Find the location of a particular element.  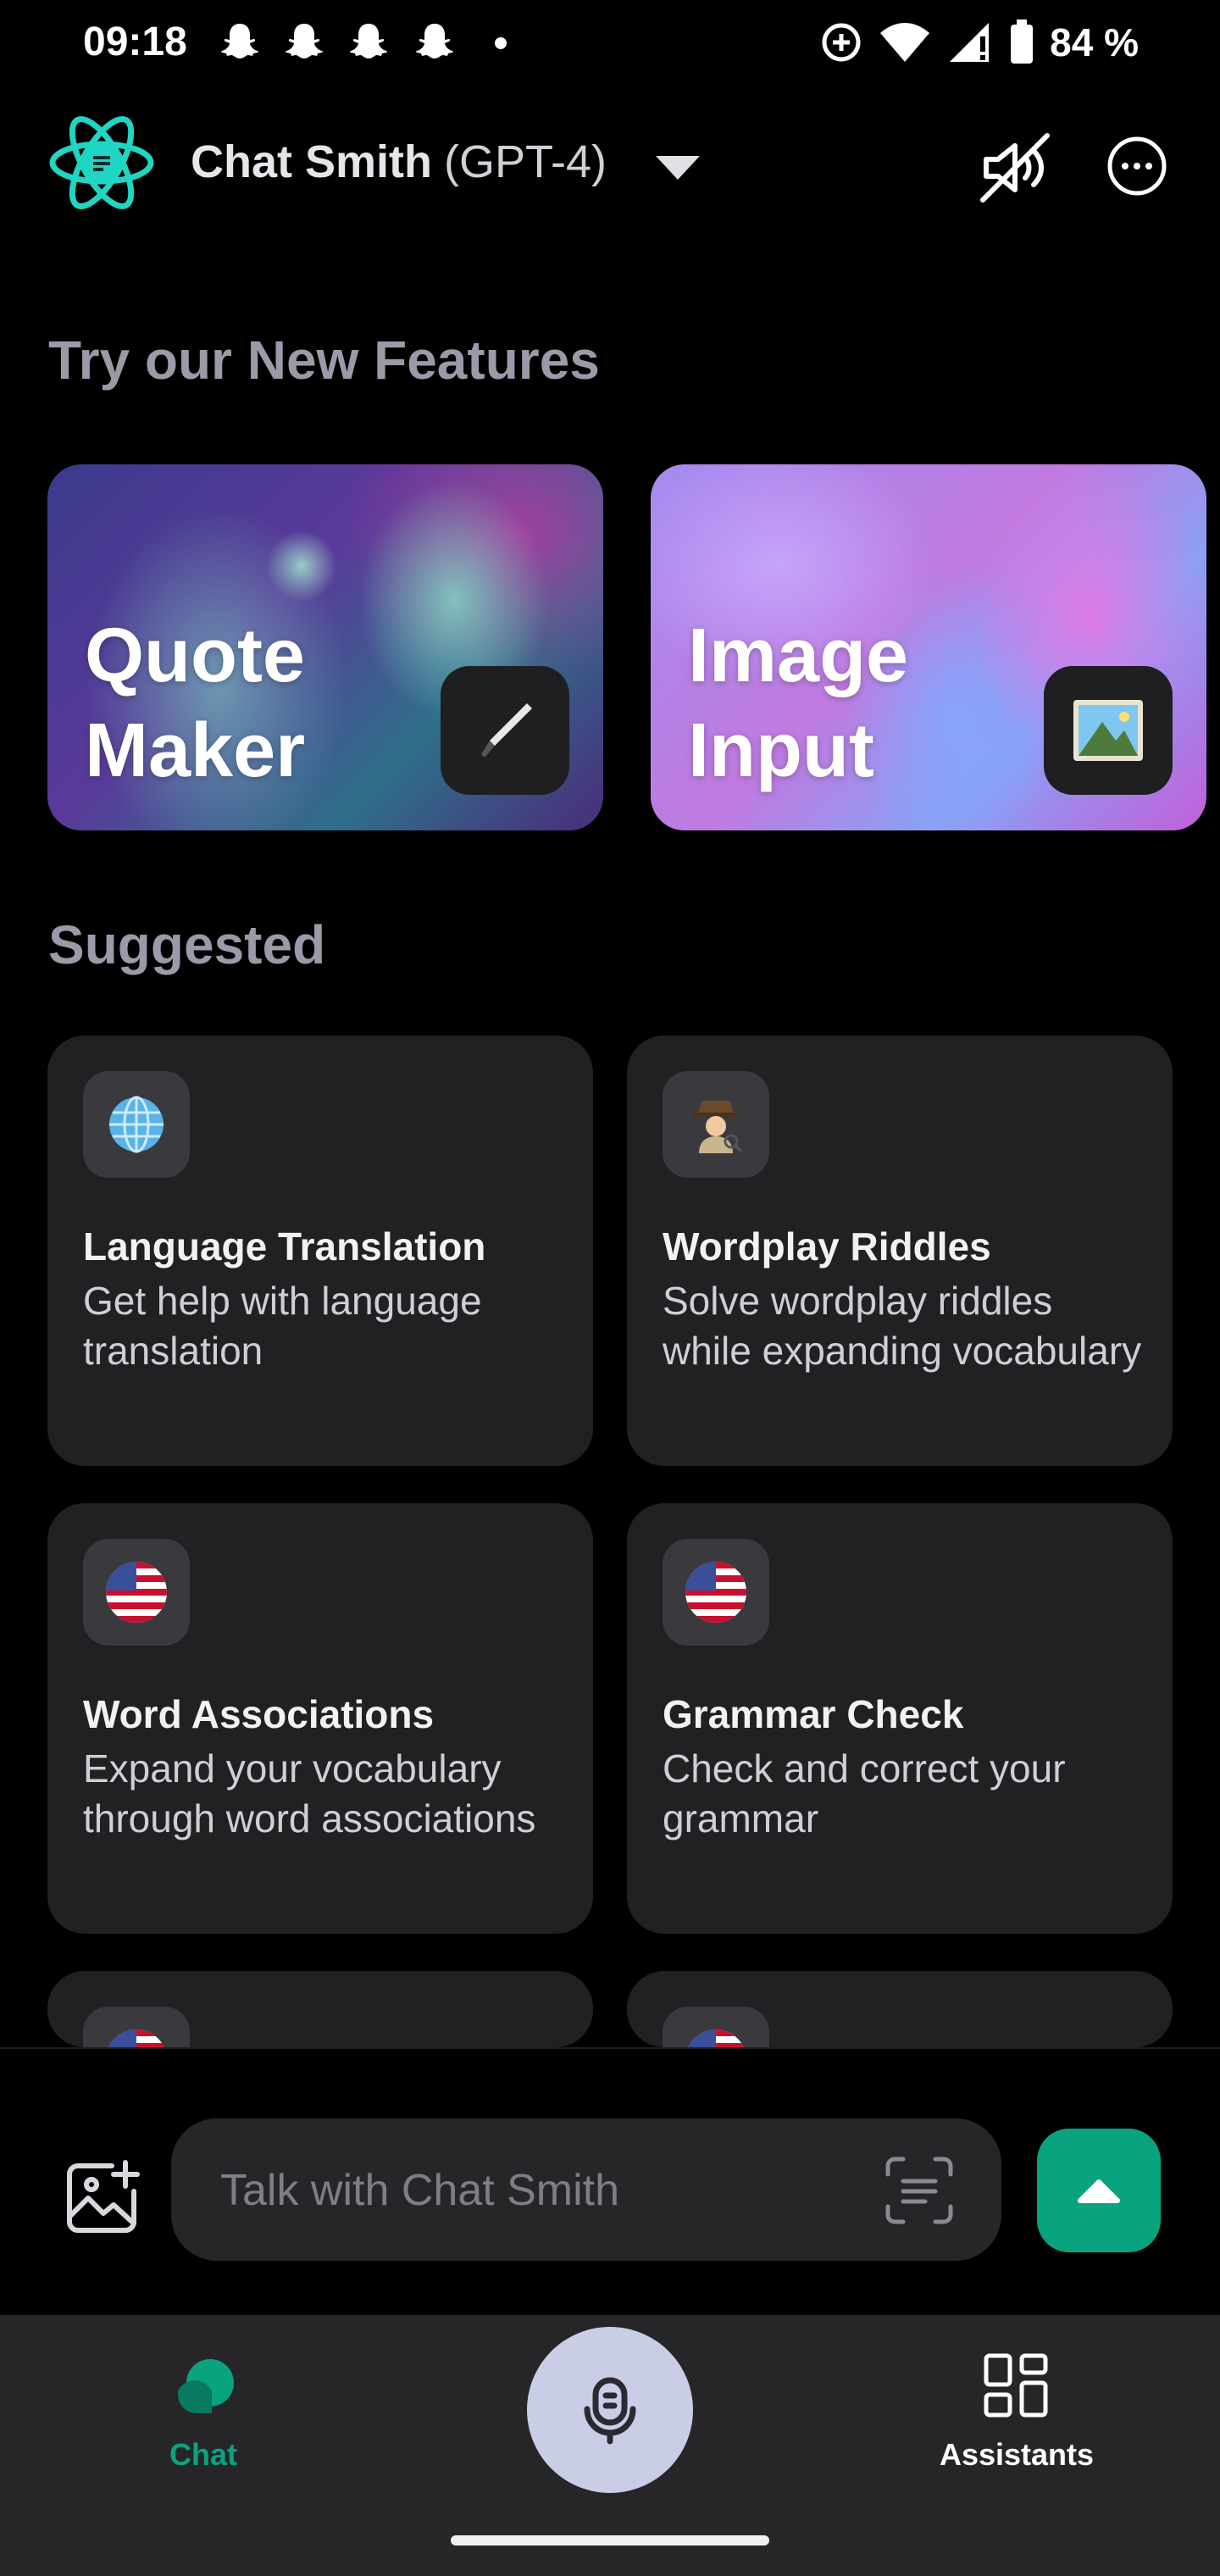

chat-bubble-icon is located at coordinates (206, 2386).